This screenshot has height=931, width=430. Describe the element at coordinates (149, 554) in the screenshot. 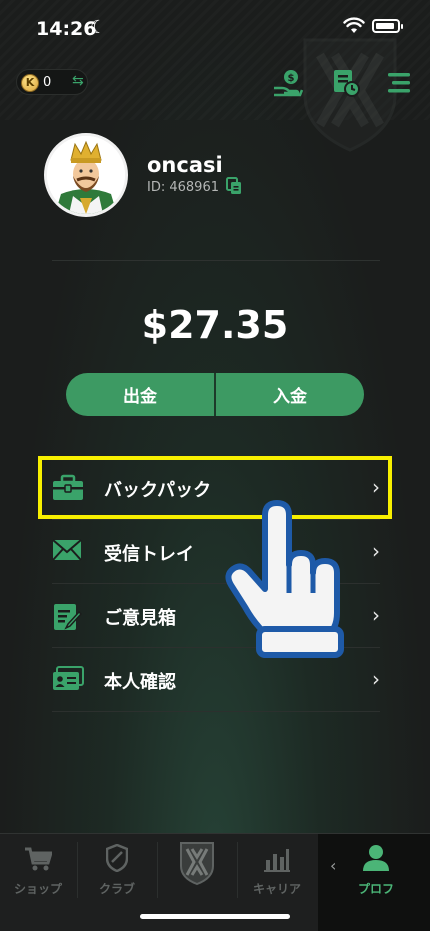

I see `menu-item-label: 受信トレイ` at that location.